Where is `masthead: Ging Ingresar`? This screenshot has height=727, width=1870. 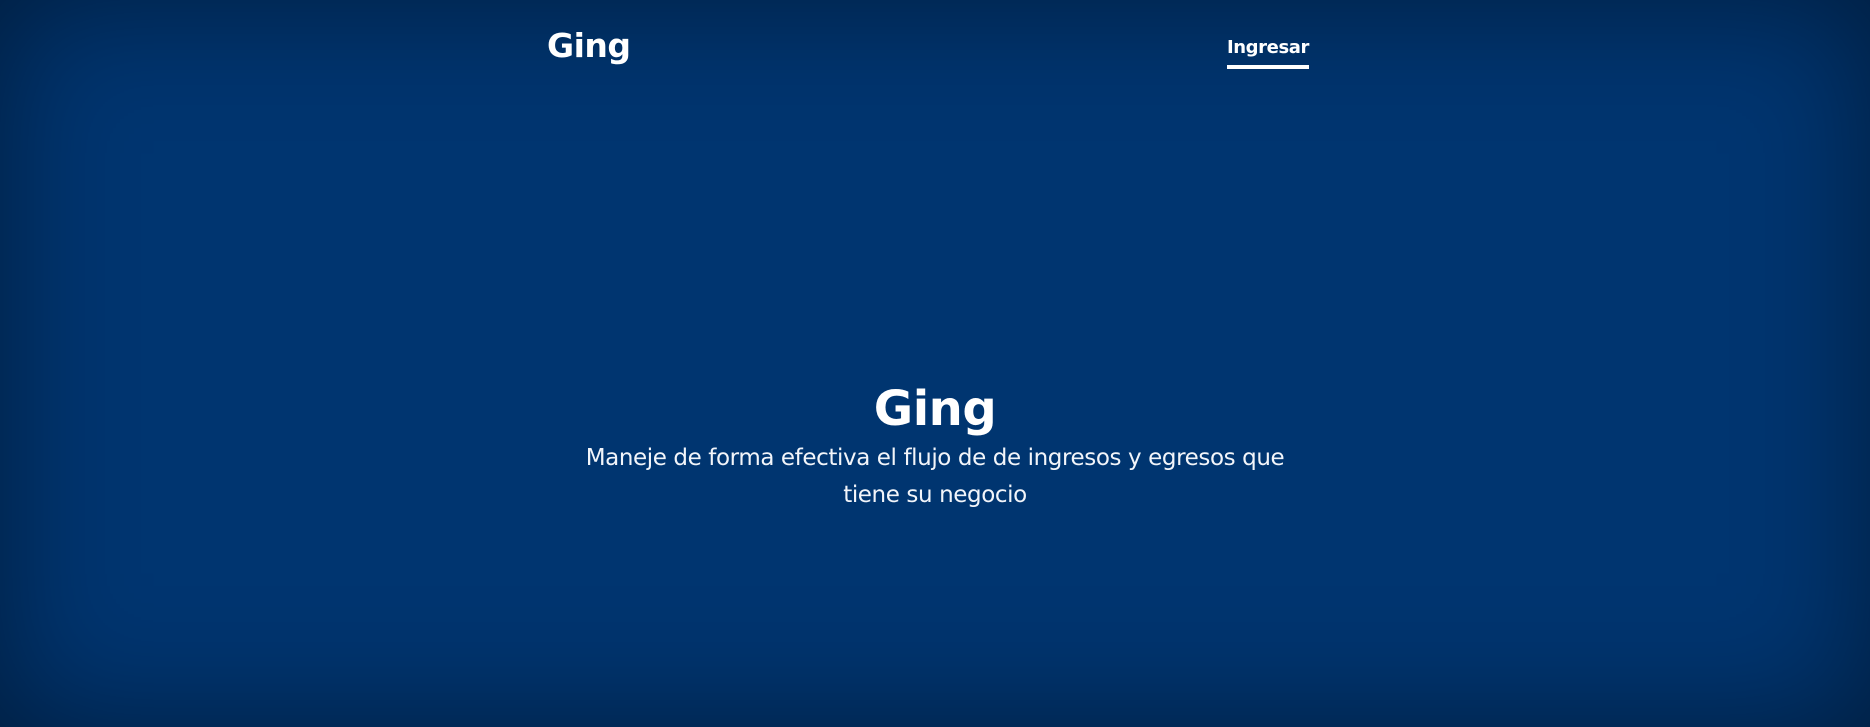
masthead: Ging Ingresar is located at coordinates (928, 45).